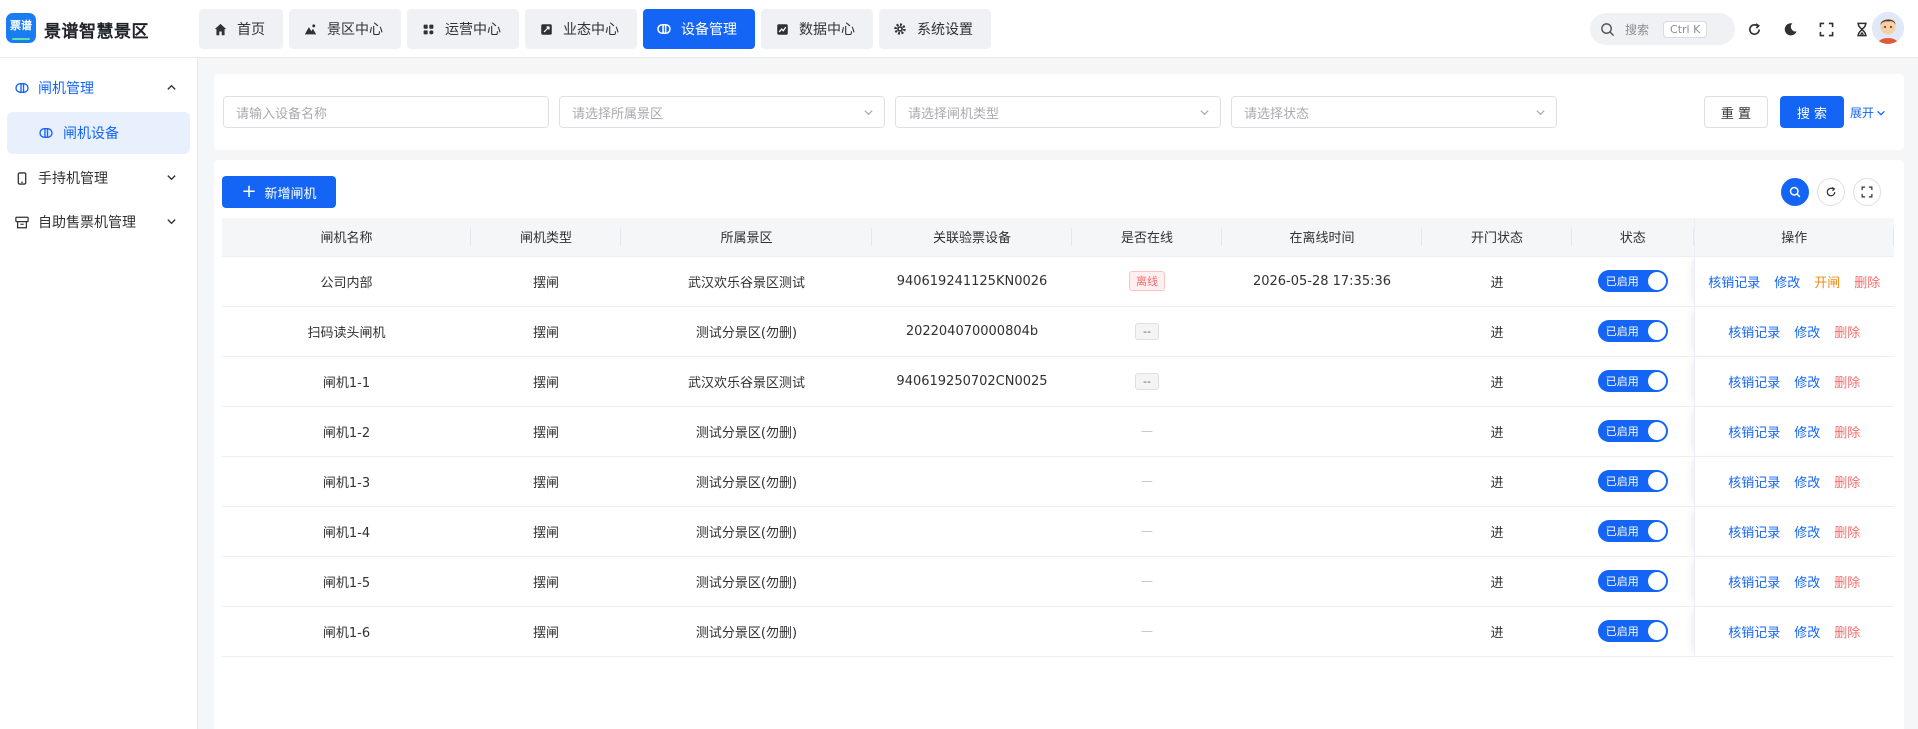 The image size is (1918, 729). I want to click on avatar, so click(1888, 28).